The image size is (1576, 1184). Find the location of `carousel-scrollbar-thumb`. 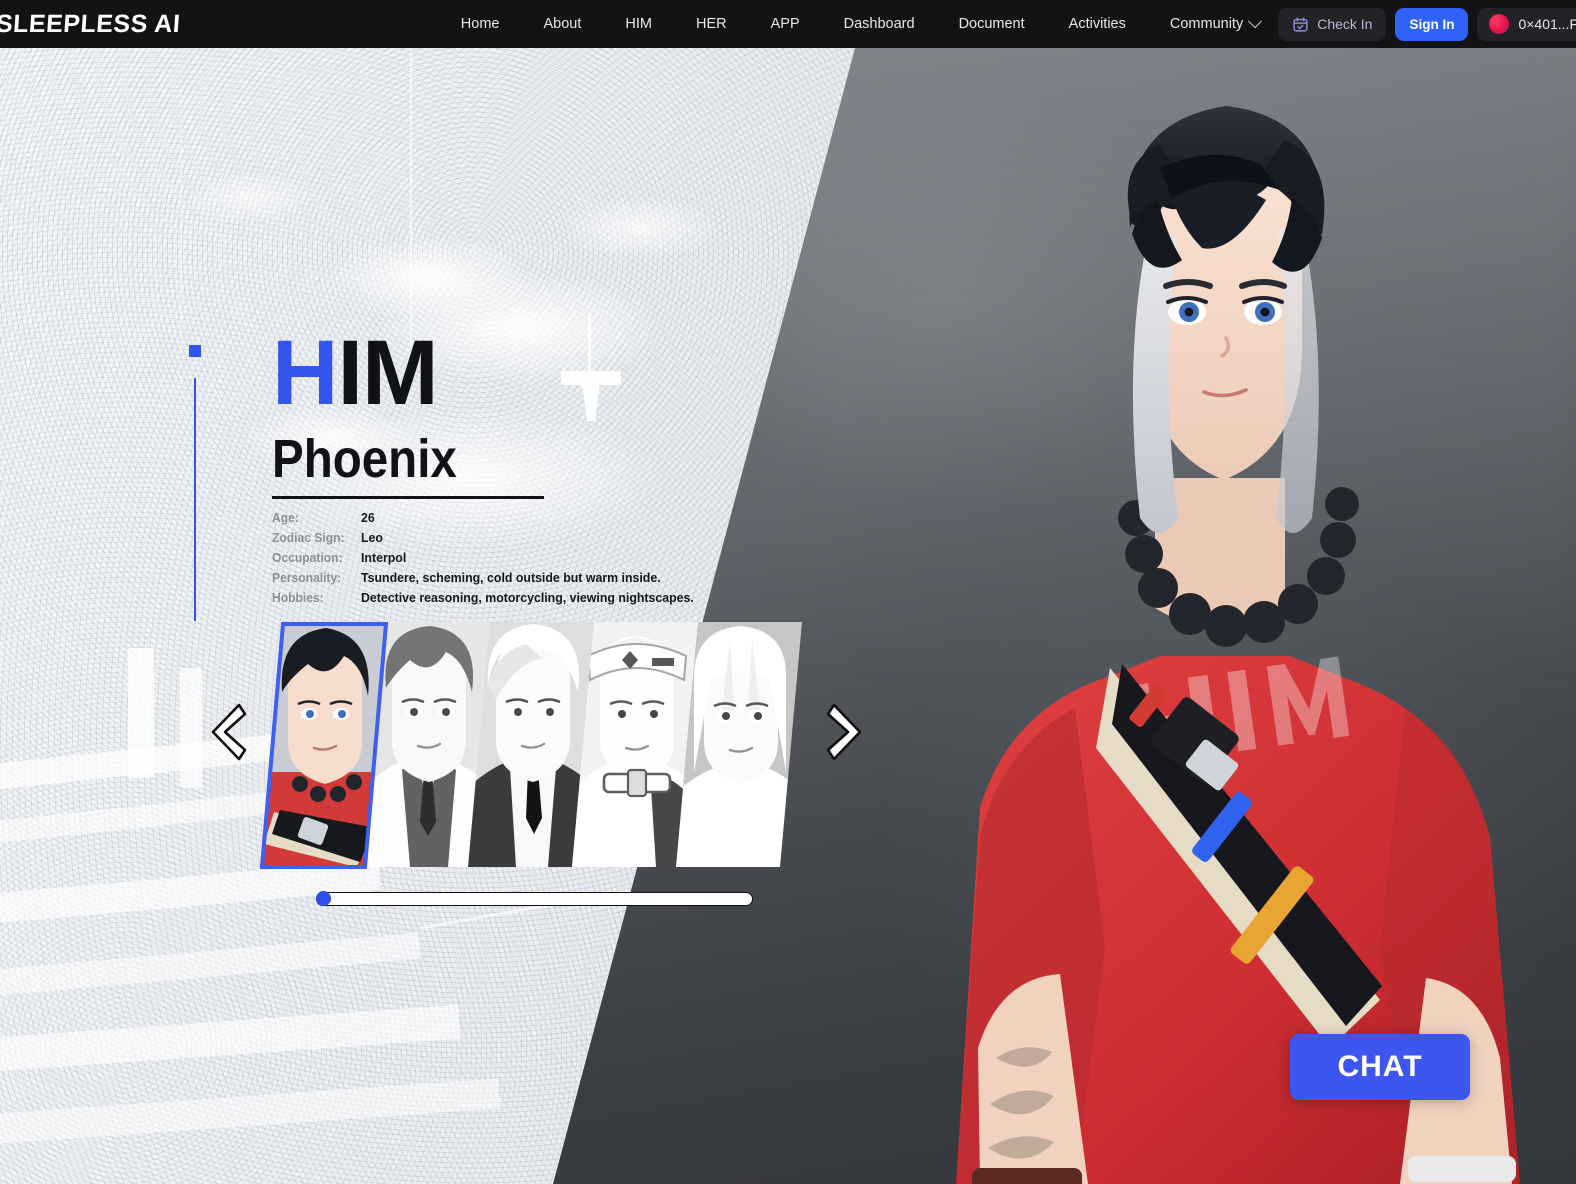

carousel-scrollbar-thumb is located at coordinates (323, 898).